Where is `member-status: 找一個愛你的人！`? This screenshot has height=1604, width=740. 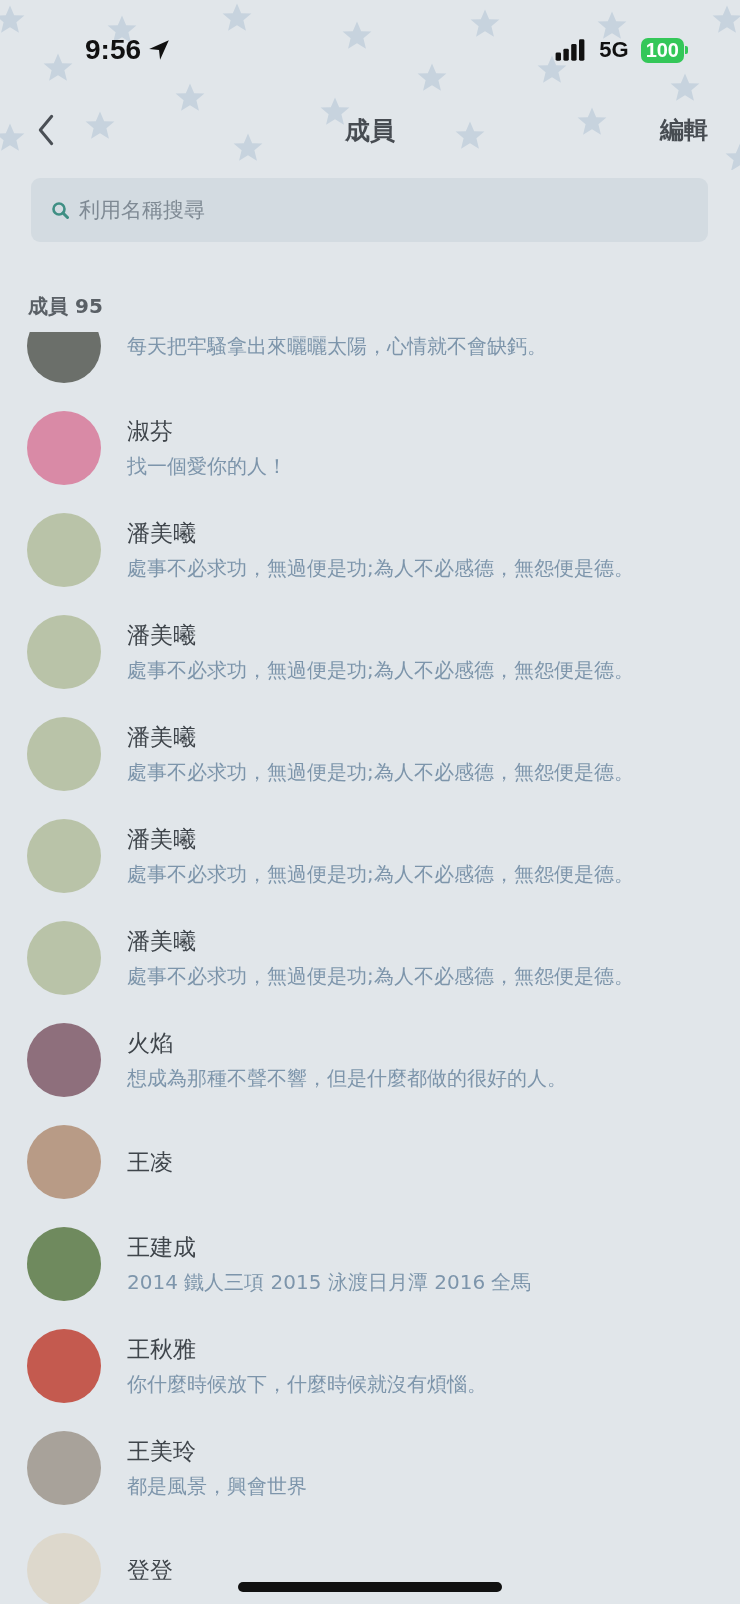
member-status: 找一個愛你的人！ is located at coordinates (207, 466).